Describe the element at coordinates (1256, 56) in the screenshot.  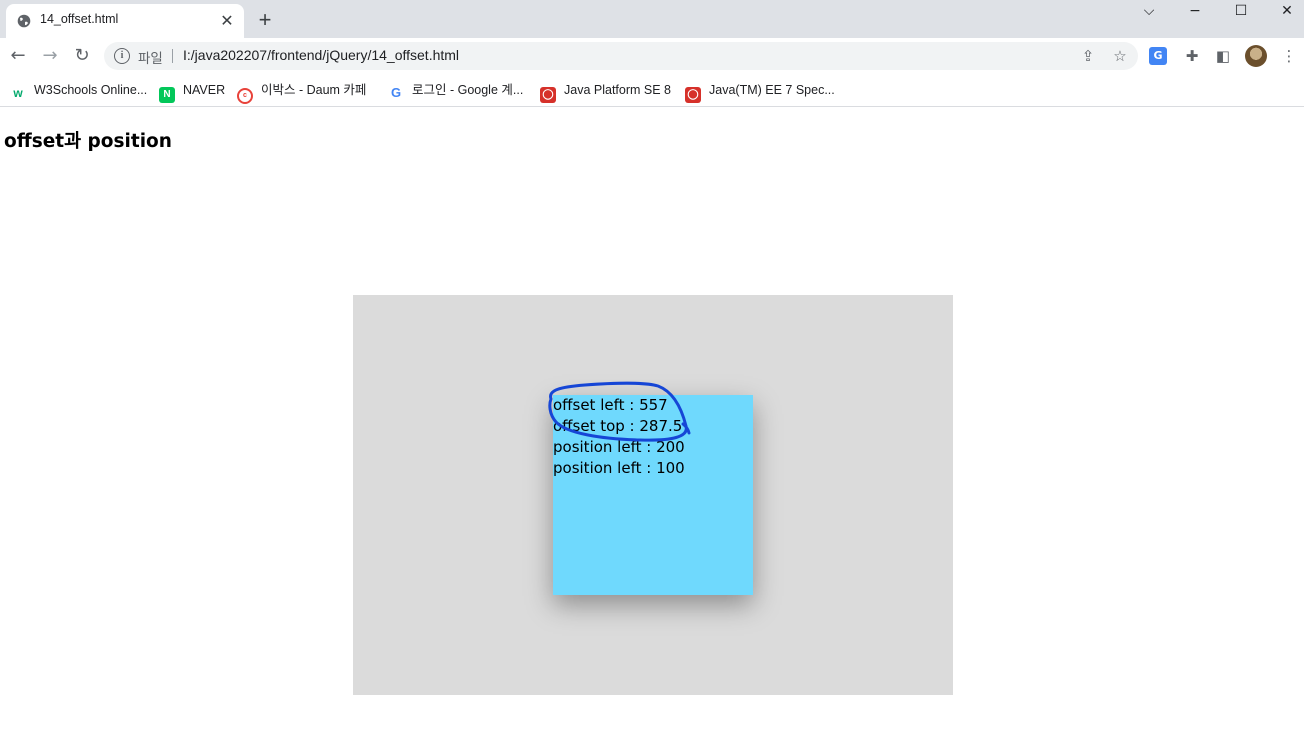
I see `profile-avatar` at that location.